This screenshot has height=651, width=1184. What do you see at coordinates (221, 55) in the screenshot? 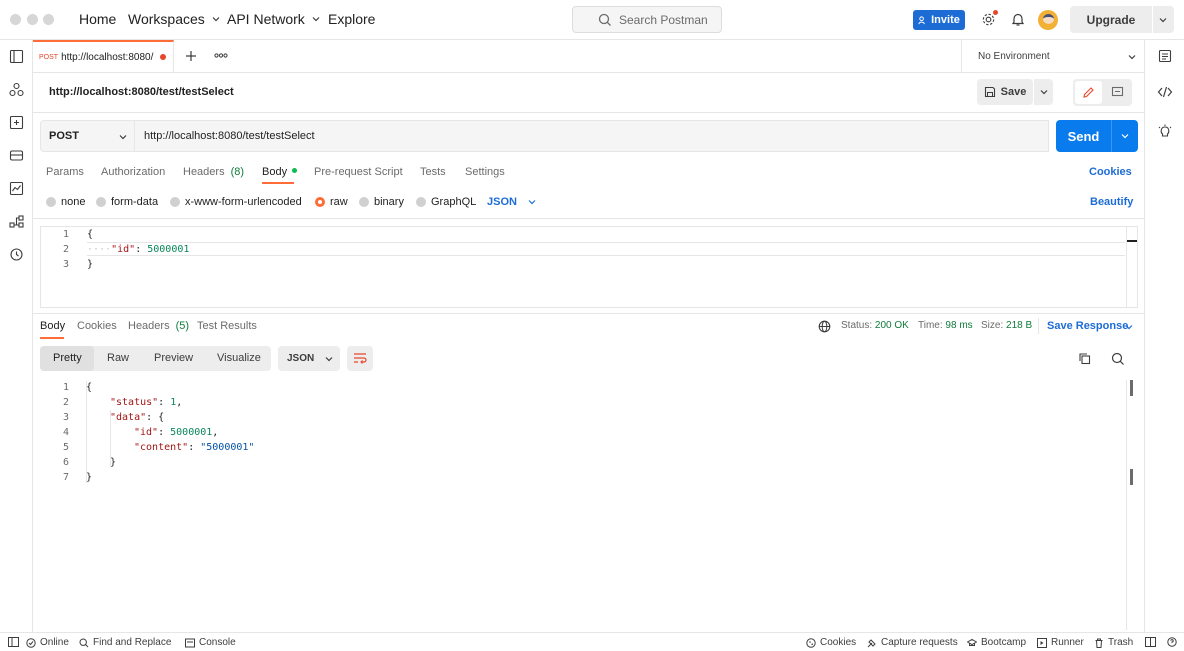
I see `more-tabs-icon` at bounding box center [221, 55].